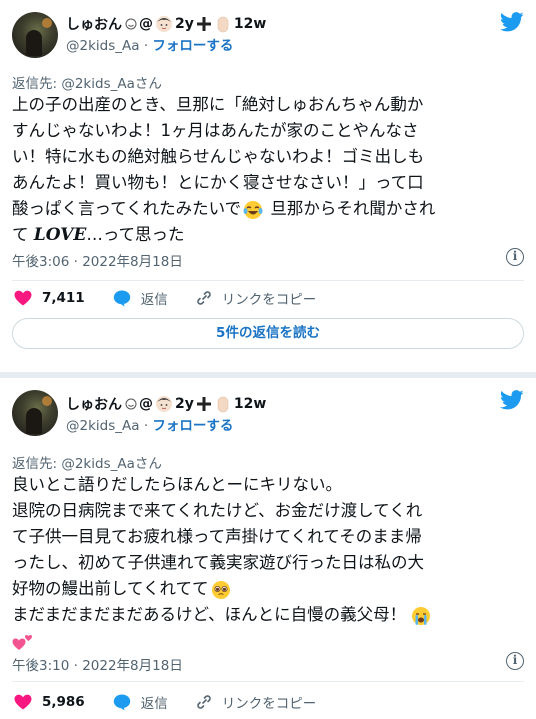  I want to click on crying-laugh-emoji, so click(253, 209).